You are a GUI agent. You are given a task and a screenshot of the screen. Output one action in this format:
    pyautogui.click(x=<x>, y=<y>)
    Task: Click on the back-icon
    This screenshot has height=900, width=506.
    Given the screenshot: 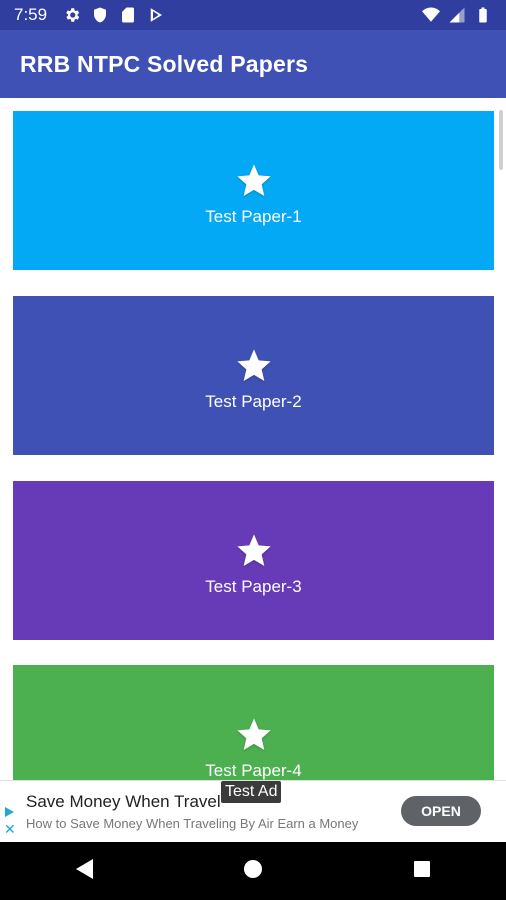 What is the action you would take?
    pyautogui.click(x=84, y=871)
    